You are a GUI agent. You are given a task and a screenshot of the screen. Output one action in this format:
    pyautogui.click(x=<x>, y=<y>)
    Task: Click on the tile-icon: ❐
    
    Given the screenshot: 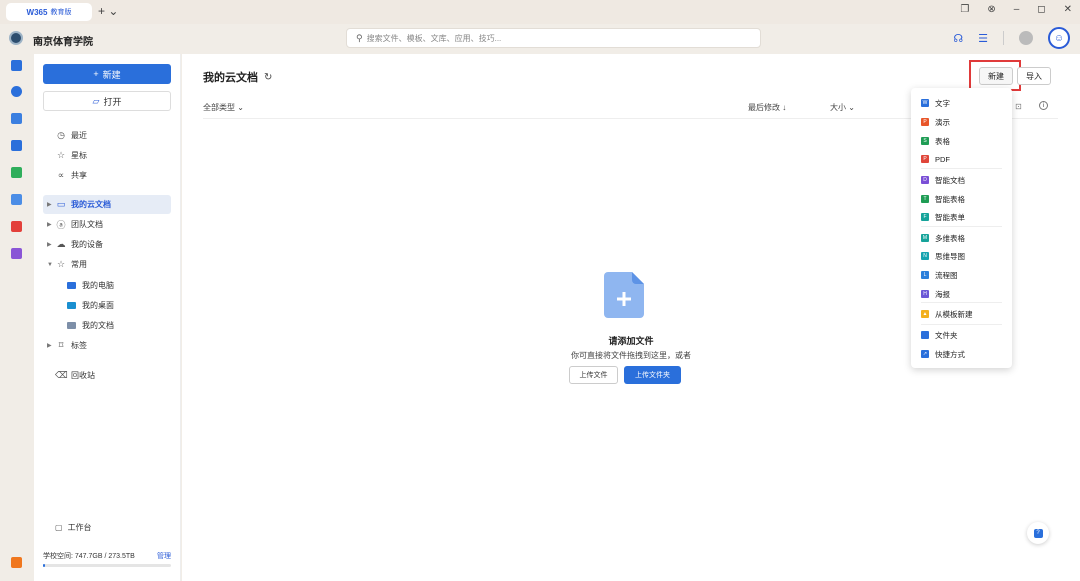 What is the action you would take?
    pyautogui.click(x=964, y=9)
    